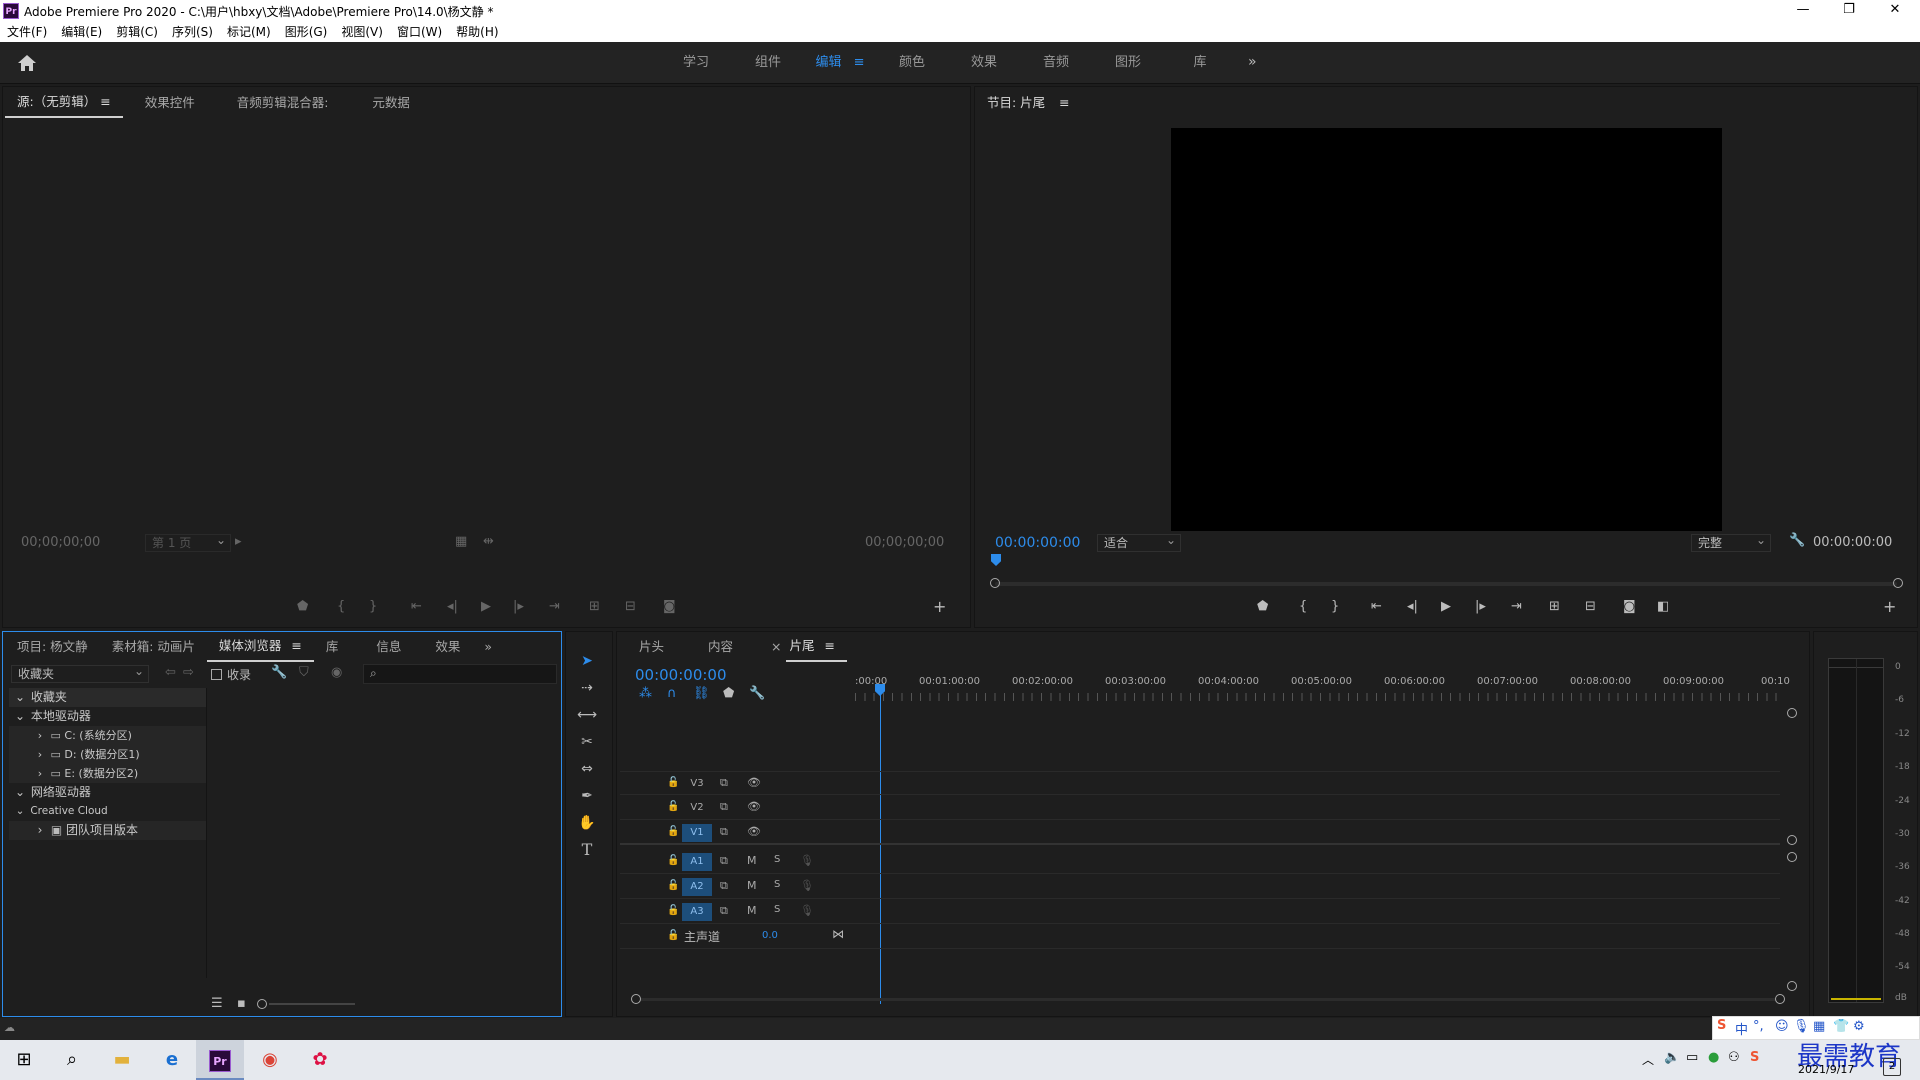 Image resolution: width=1920 pixels, height=1080 pixels. What do you see at coordinates (1200, 862) in the screenshot?
I see `track-row-a1: 🔓 A1 ⧉ M S 🎙` at bounding box center [1200, 862].